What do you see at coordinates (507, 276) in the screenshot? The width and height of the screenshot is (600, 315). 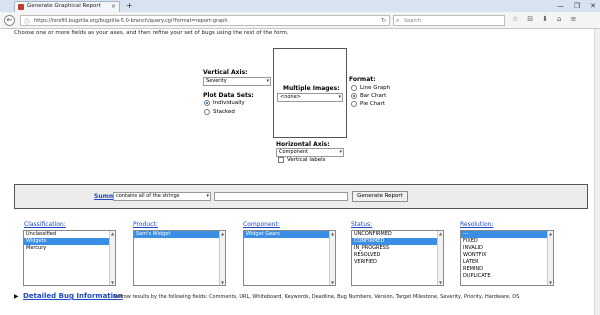 I see `list-option: DUPLICATE` at bounding box center [507, 276].